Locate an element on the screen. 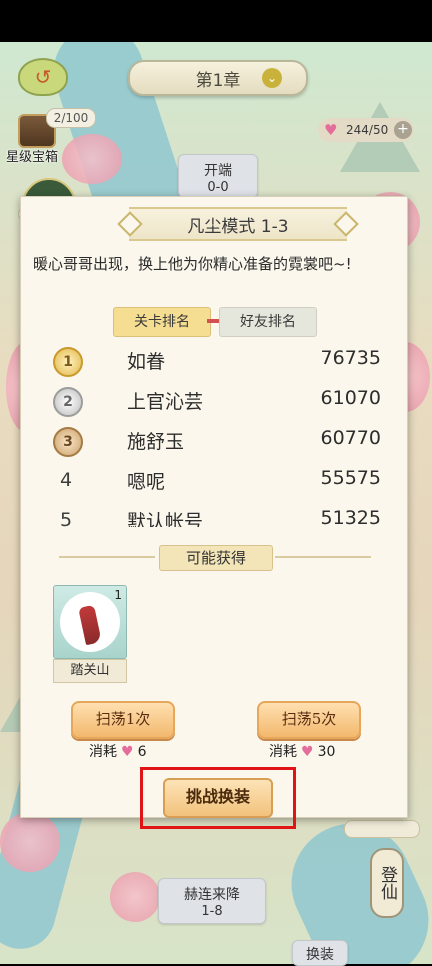 Image resolution: width=432 pixels, height=966 pixels. map-node-huanzhuang: 换装 is located at coordinates (320, 953).